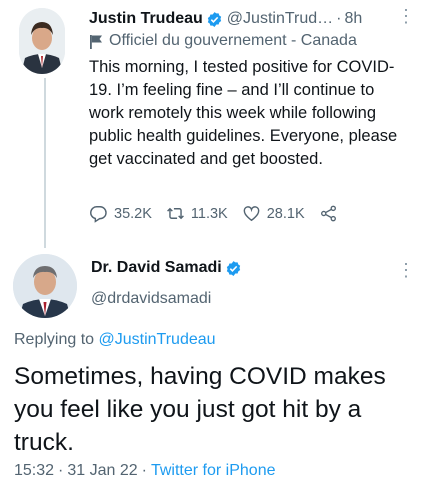 The height and width of the screenshot is (500, 421). What do you see at coordinates (213, 471) in the screenshot?
I see `tweet-source-link: Twitter for iPhone` at bounding box center [213, 471].